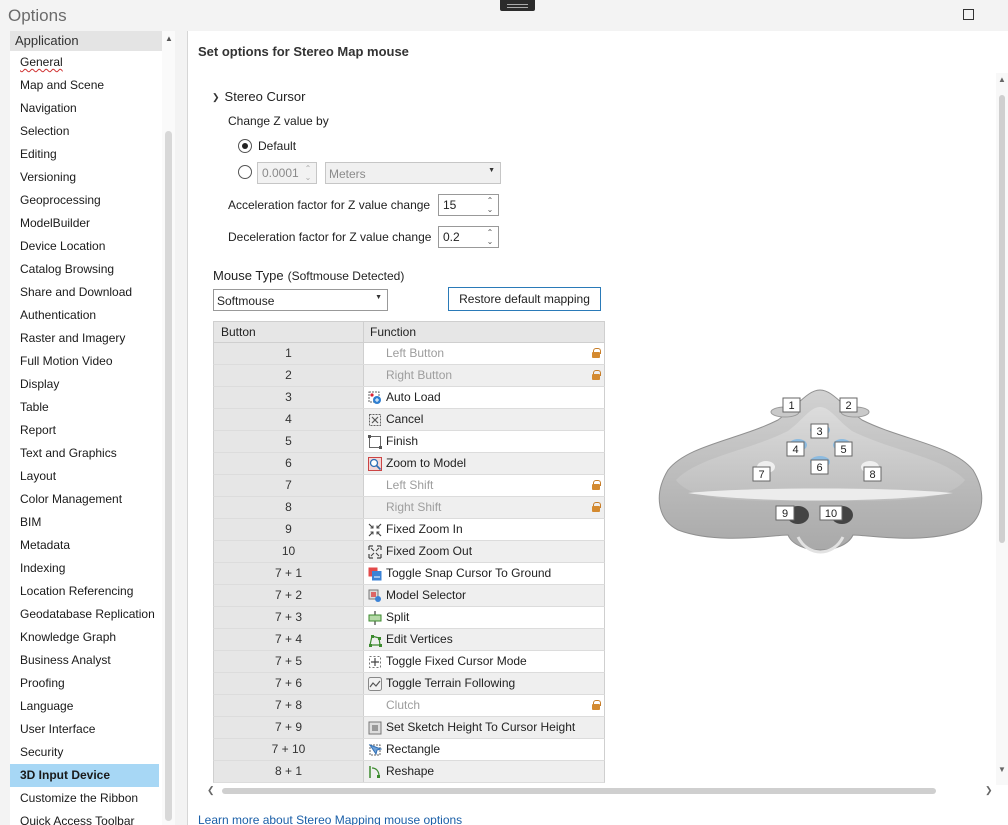  What do you see at coordinates (84, 614) in the screenshot?
I see `sidebar-item-geodatabase-replication: Geodatabase Replication` at bounding box center [84, 614].